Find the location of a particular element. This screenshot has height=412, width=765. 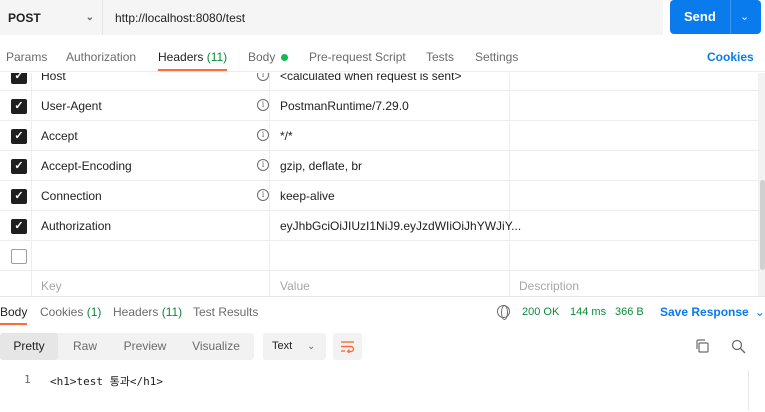

tab-params: Params is located at coordinates (26, 57).